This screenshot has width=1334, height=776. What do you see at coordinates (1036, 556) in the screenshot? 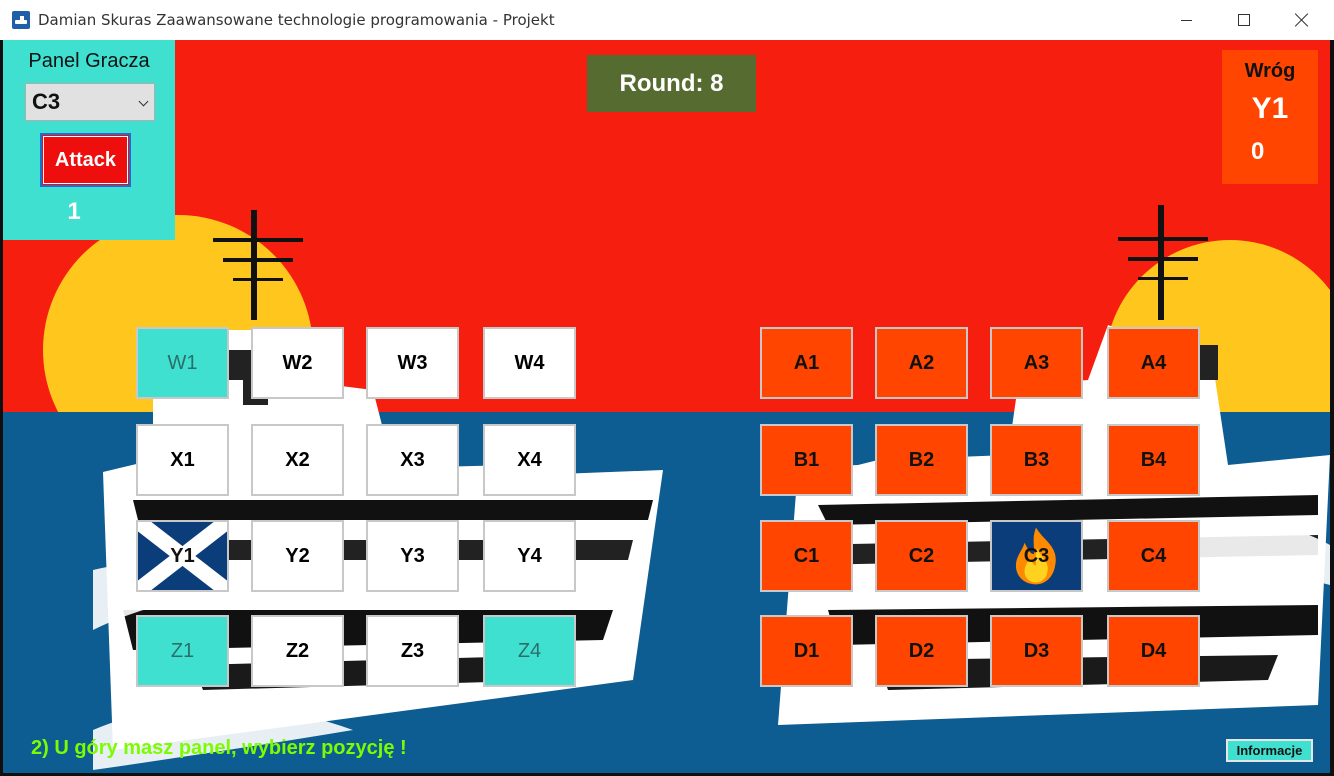
I see `enemy-cell-c3: C3` at bounding box center [1036, 556].